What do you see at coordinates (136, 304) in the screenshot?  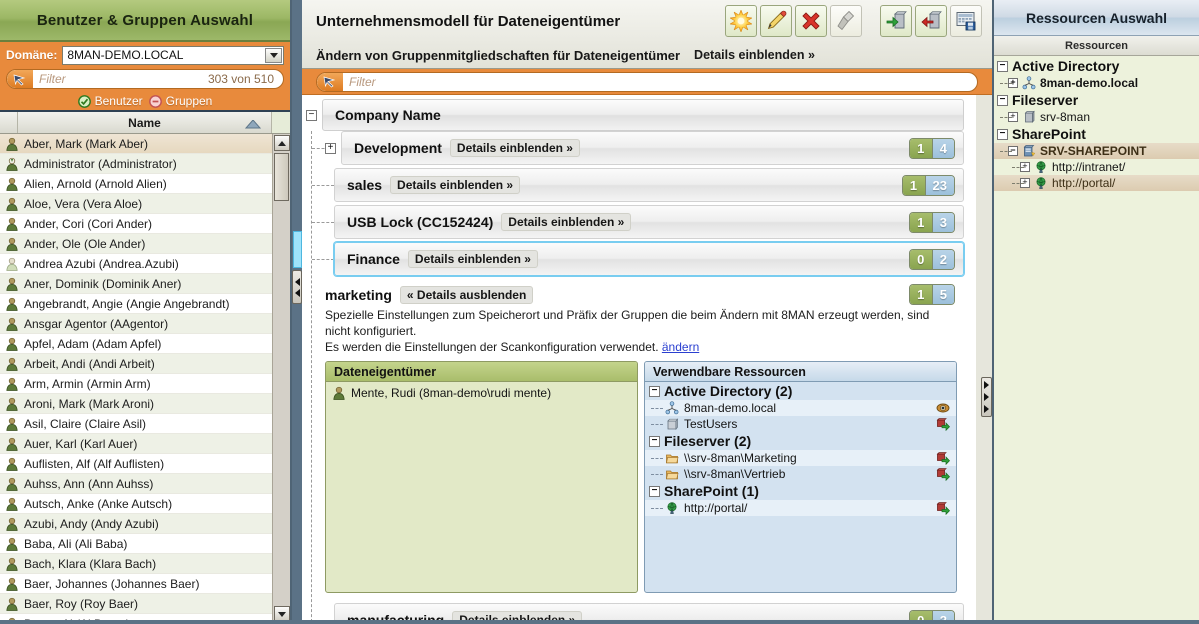 I see `user-list-item: Angebrandt, Angie (Angie Angebrandt)` at bounding box center [136, 304].